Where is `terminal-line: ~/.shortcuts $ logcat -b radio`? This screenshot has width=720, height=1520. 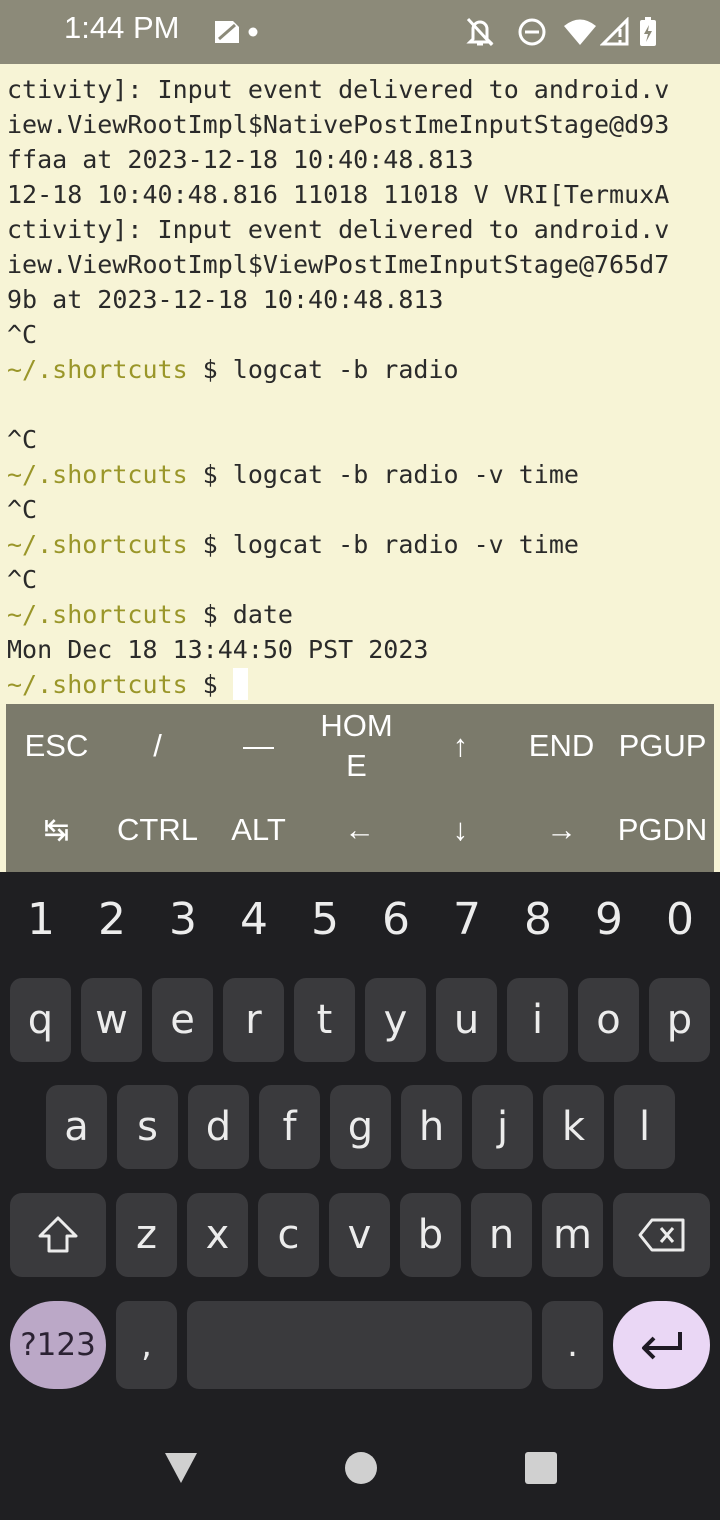 terminal-line: ~/.shortcuts $ logcat -b radio is located at coordinates (233, 369).